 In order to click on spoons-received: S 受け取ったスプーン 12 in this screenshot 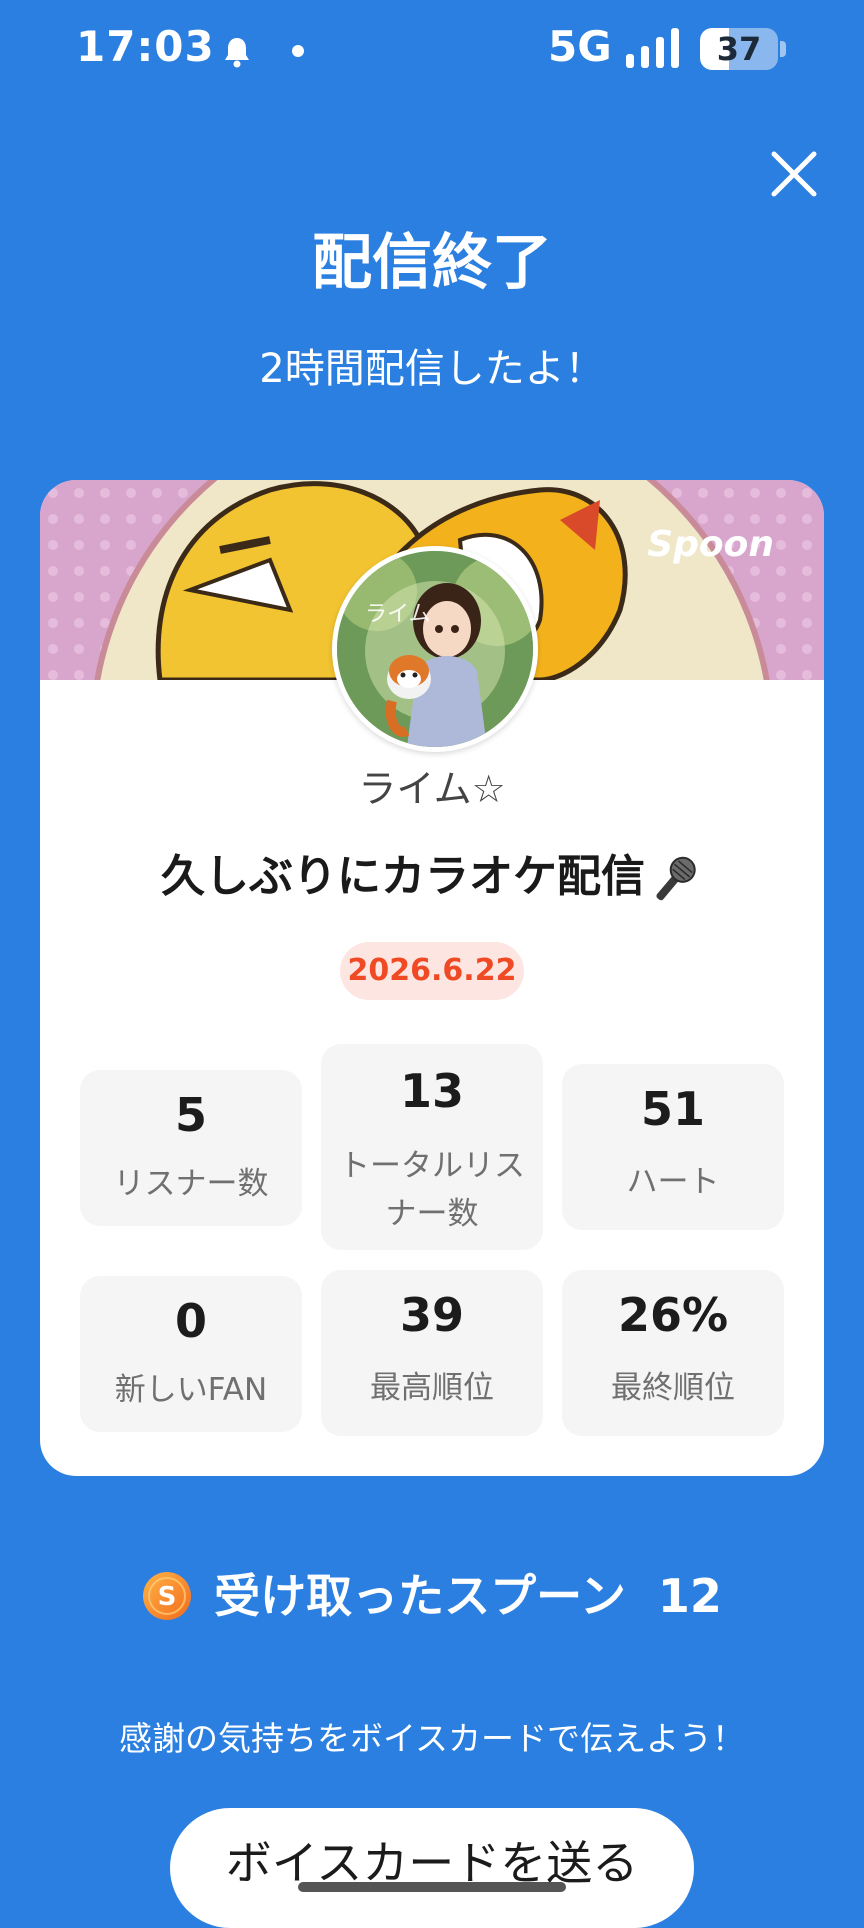, I will do `click(432, 1595)`.